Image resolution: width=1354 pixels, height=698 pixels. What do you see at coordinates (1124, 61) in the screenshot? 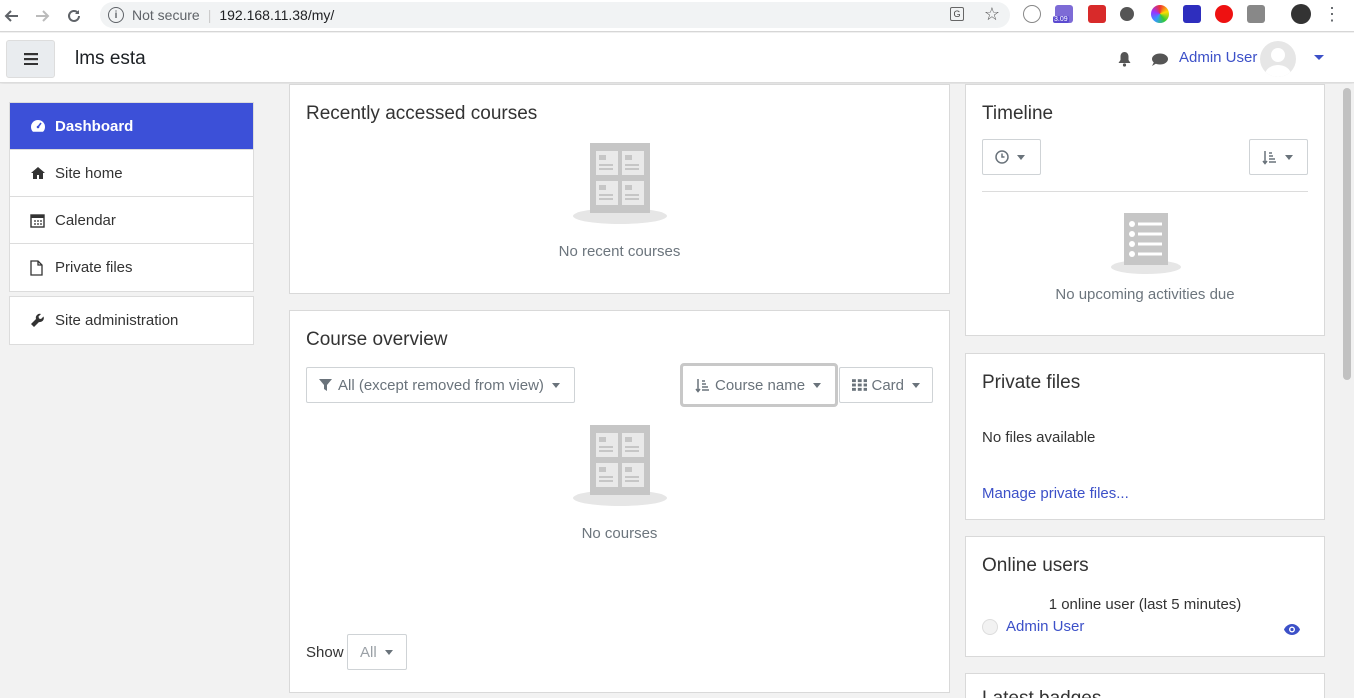
I see `notification-bell-icon` at bounding box center [1124, 61].